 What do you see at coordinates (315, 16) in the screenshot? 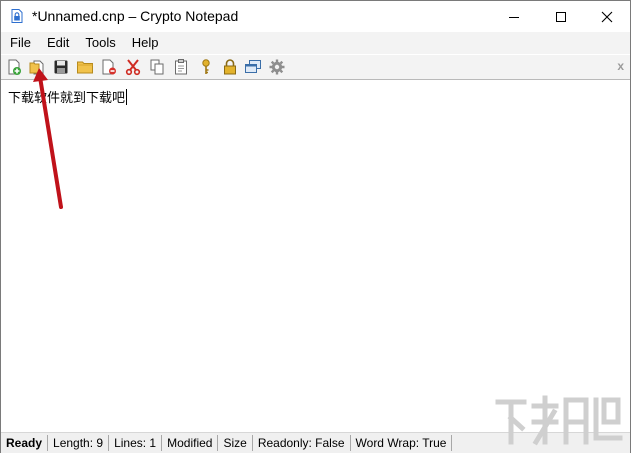
I see `title-bar: *Unnamed.cnp – Crypto Notepad` at bounding box center [315, 16].